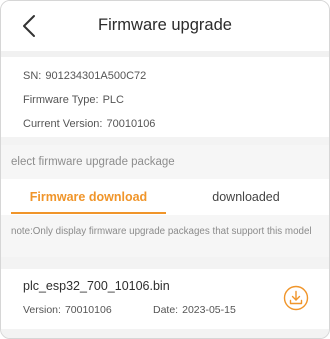 The image size is (330, 339). I want to click on firmware-type-value: PLC, so click(113, 100).